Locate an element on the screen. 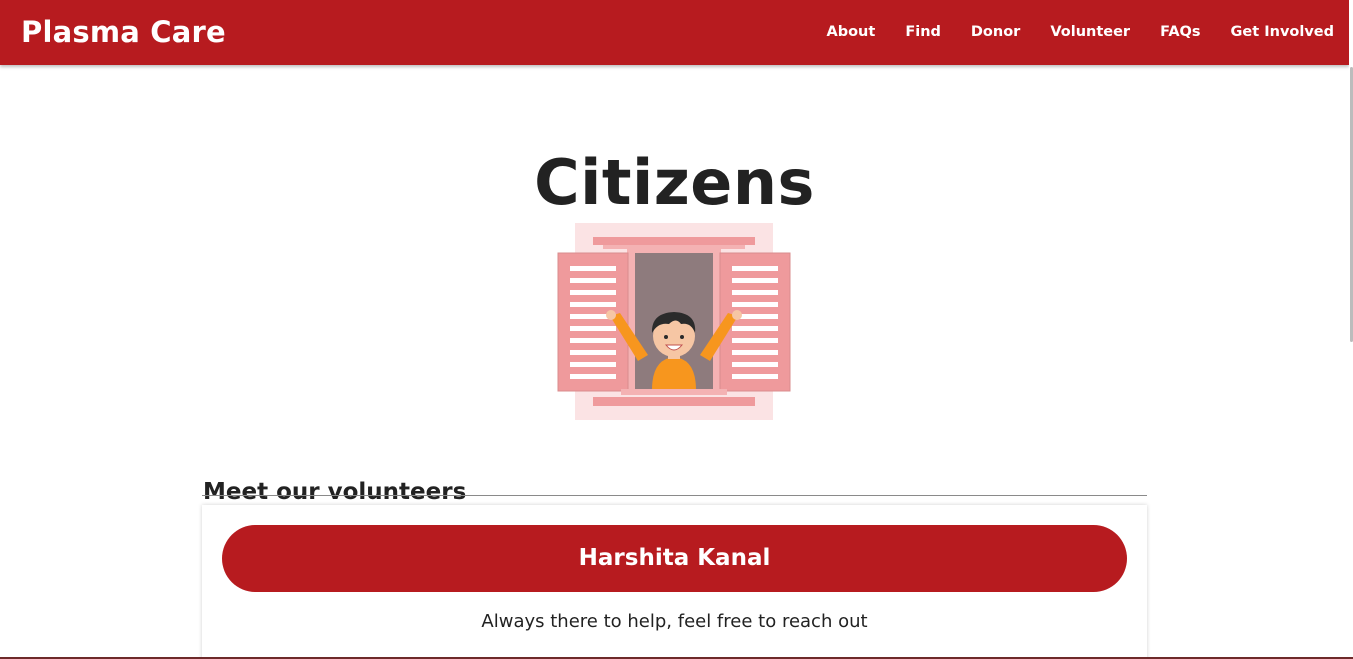 The width and height of the screenshot is (1353, 659). nav-link-volunteer: Volunteer is located at coordinates (1090, 32).